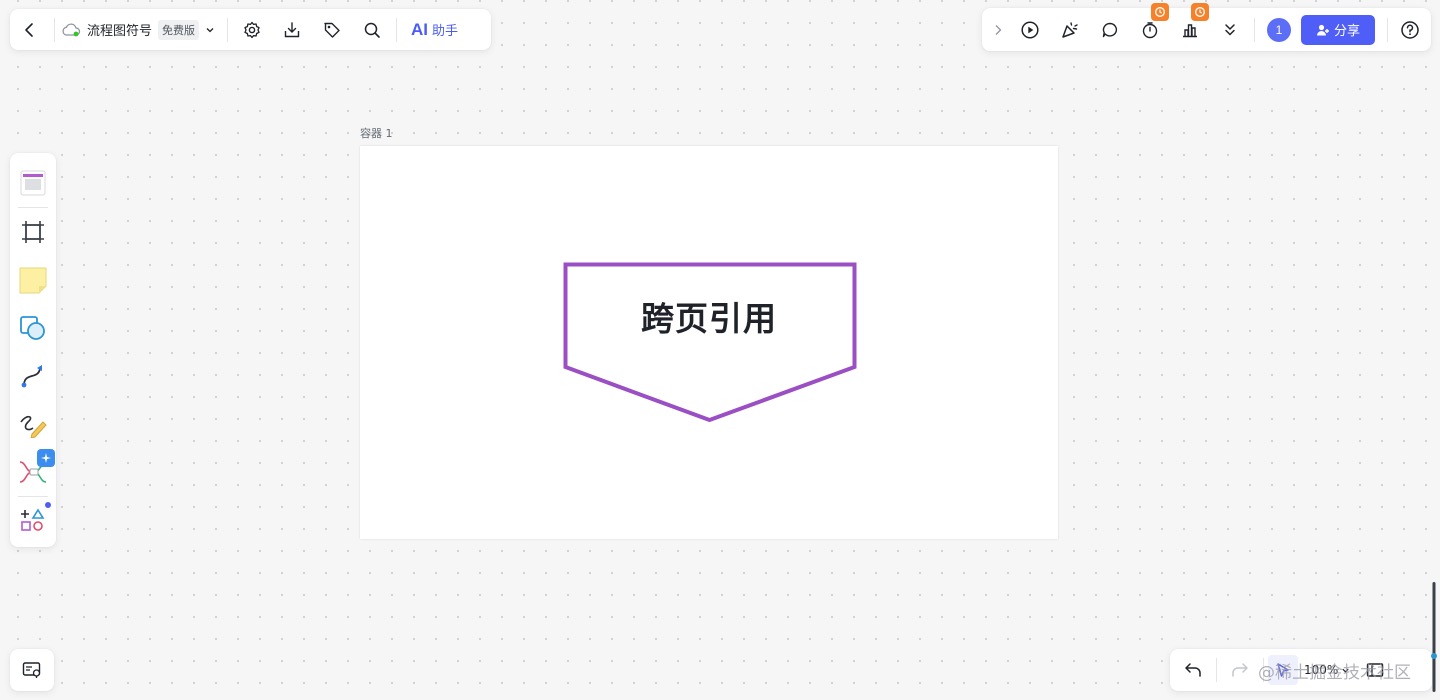 The width and height of the screenshot is (1440, 700). I want to click on back-button, so click(30, 29).